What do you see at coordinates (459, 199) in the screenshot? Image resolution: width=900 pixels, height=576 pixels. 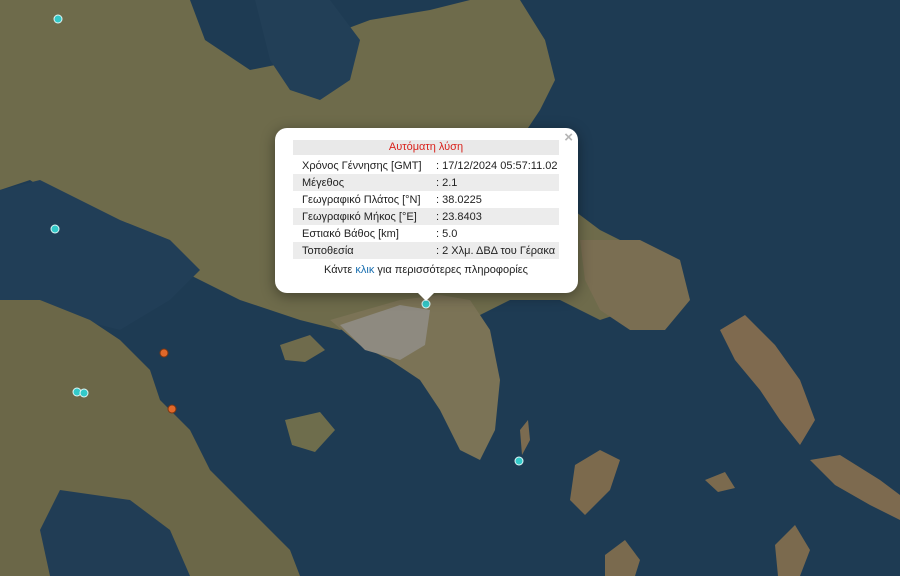 I see `row-value: : 38.0225` at bounding box center [459, 199].